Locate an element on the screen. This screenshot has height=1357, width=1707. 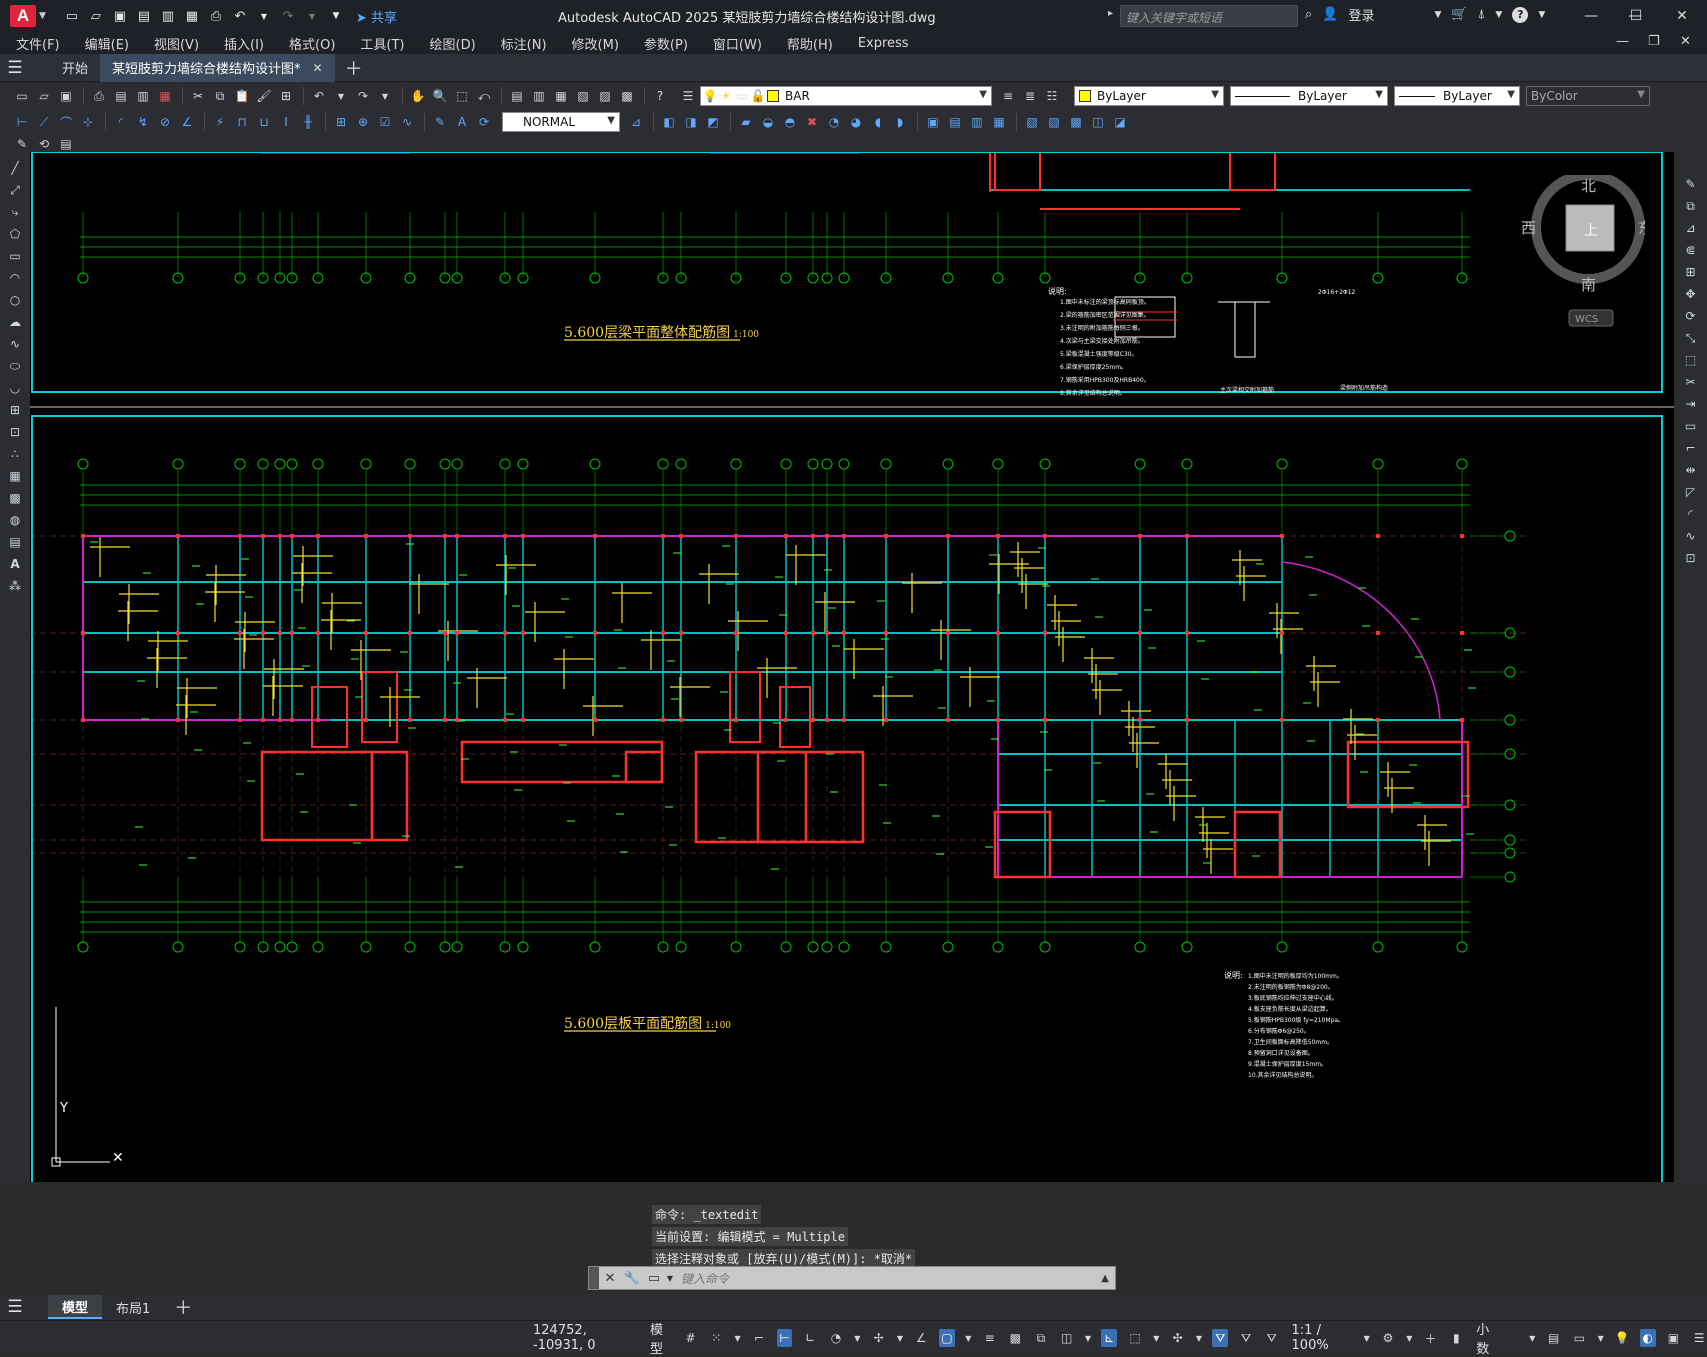
textstyle-dropdown: NORMAL ▼ is located at coordinates (561, 122).